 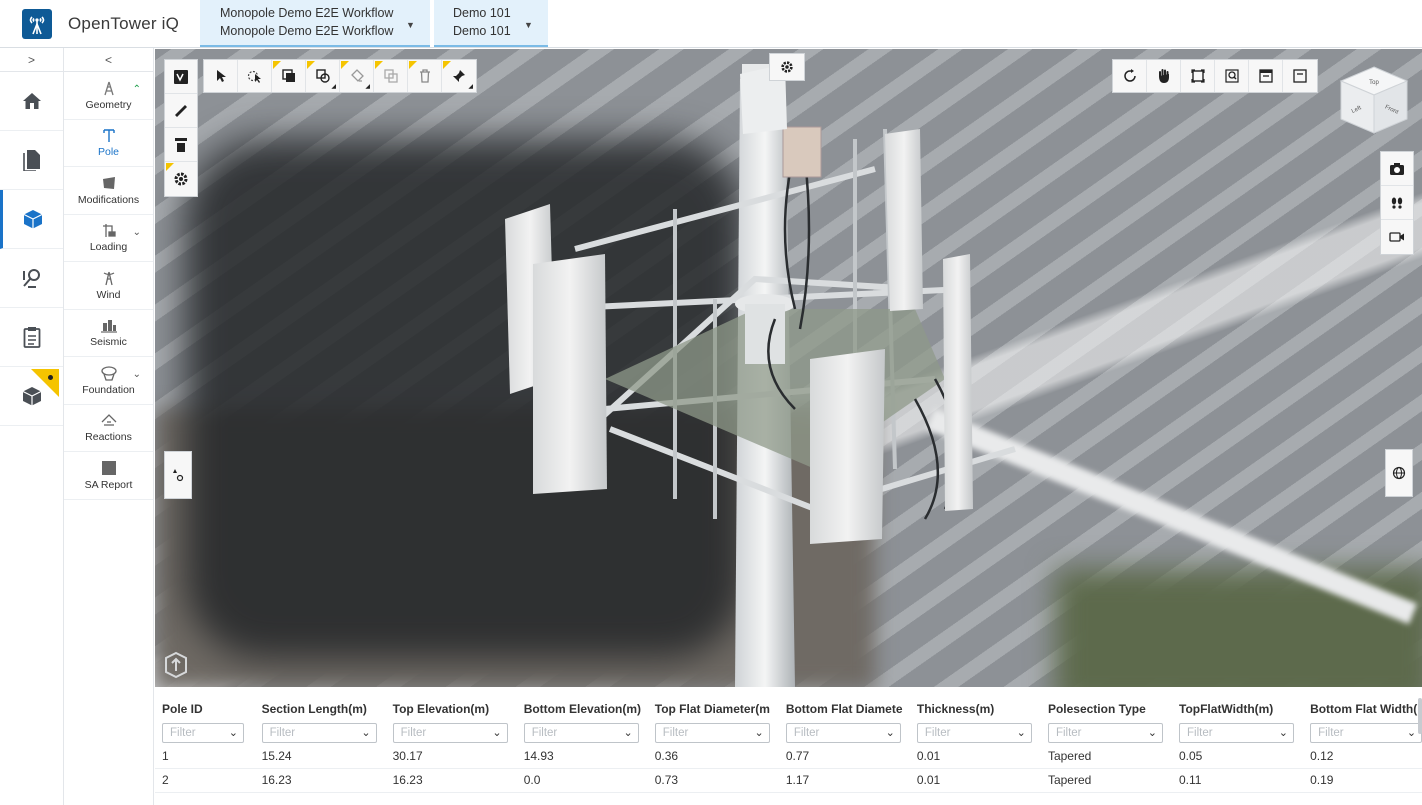 What do you see at coordinates (357, 76) in the screenshot?
I see `paint-button: ◢` at bounding box center [357, 76].